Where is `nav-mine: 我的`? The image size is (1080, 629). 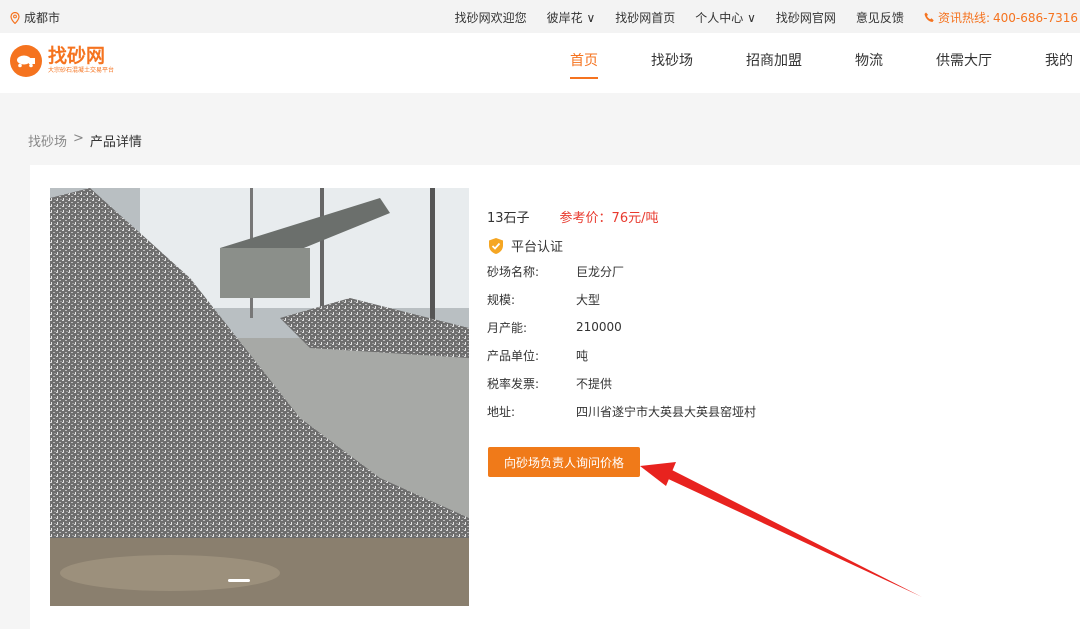
nav-mine: 我的 is located at coordinates (1059, 60).